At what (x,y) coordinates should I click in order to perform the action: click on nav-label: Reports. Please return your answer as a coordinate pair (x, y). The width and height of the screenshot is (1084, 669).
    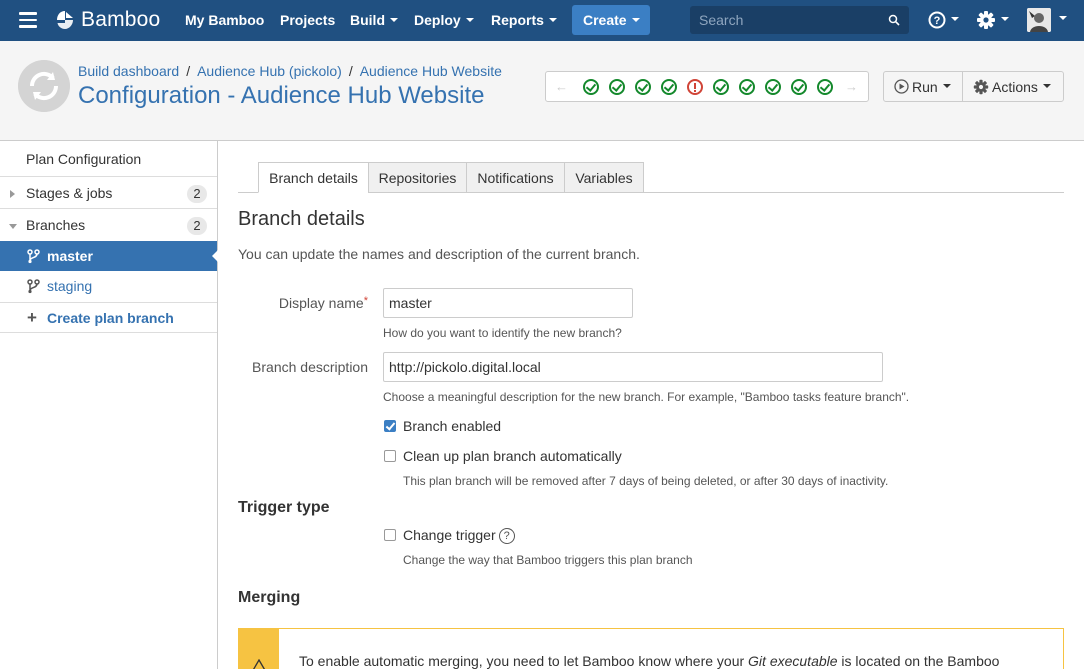
    Looking at the image, I should click on (517, 20).